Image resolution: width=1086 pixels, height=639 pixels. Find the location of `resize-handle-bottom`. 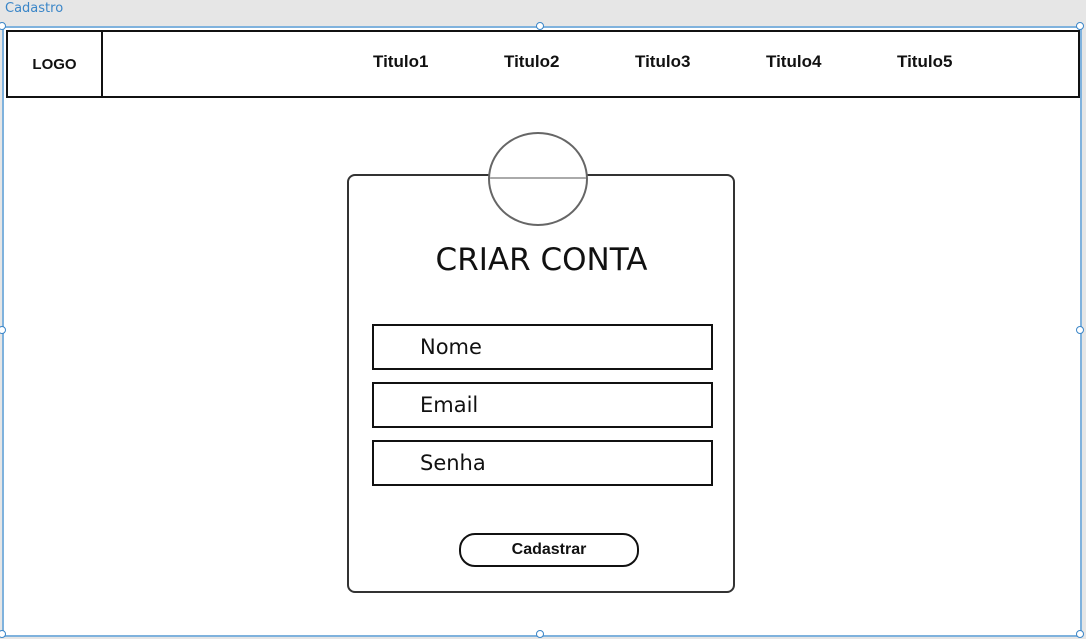

resize-handle-bottom is located at coordinates (540, 634).